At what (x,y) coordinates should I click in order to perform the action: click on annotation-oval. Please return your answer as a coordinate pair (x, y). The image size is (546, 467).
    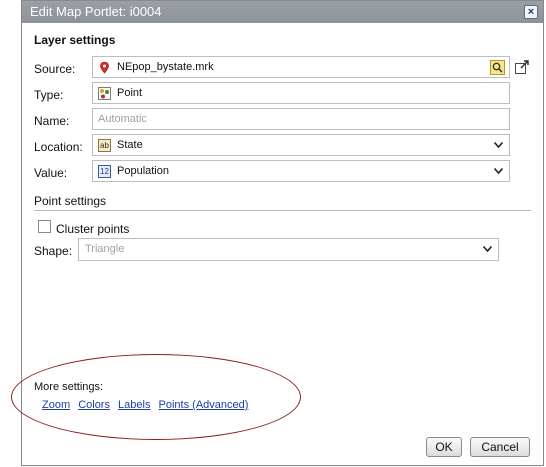
    Looking at the image, I should click on (156, 397).